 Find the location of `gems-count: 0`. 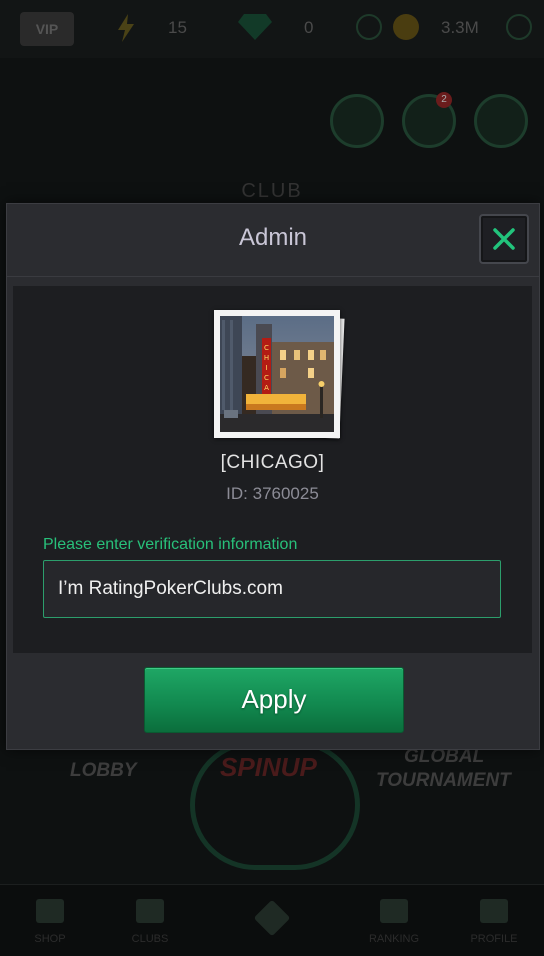

gems-count: 0 is located at coordinates (309, 27).